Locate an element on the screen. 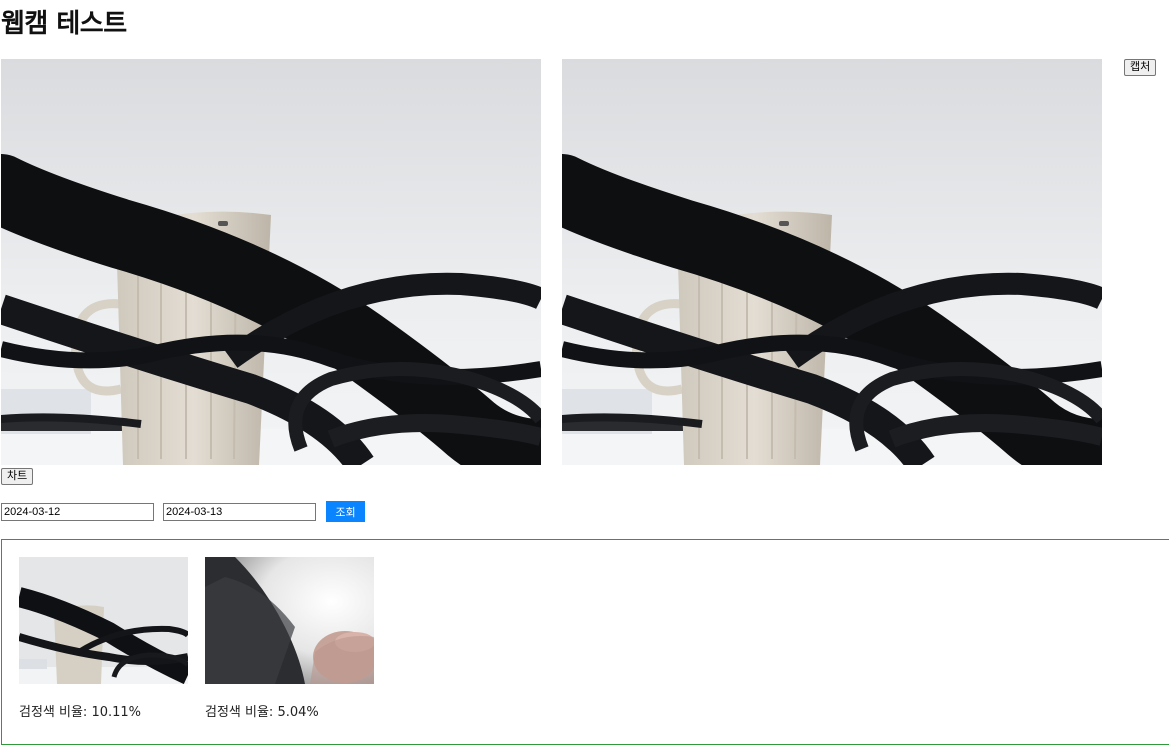  black-ratio-caption: 검정색 비율: 5.04% is located at coordinates (290, 710).